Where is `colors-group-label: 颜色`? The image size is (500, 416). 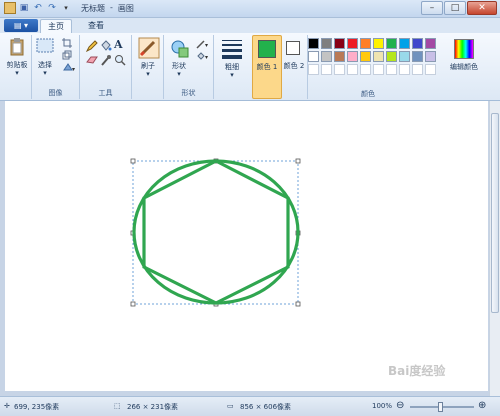
colors-group-label: 颜色 is located at coordinates (368, 94).